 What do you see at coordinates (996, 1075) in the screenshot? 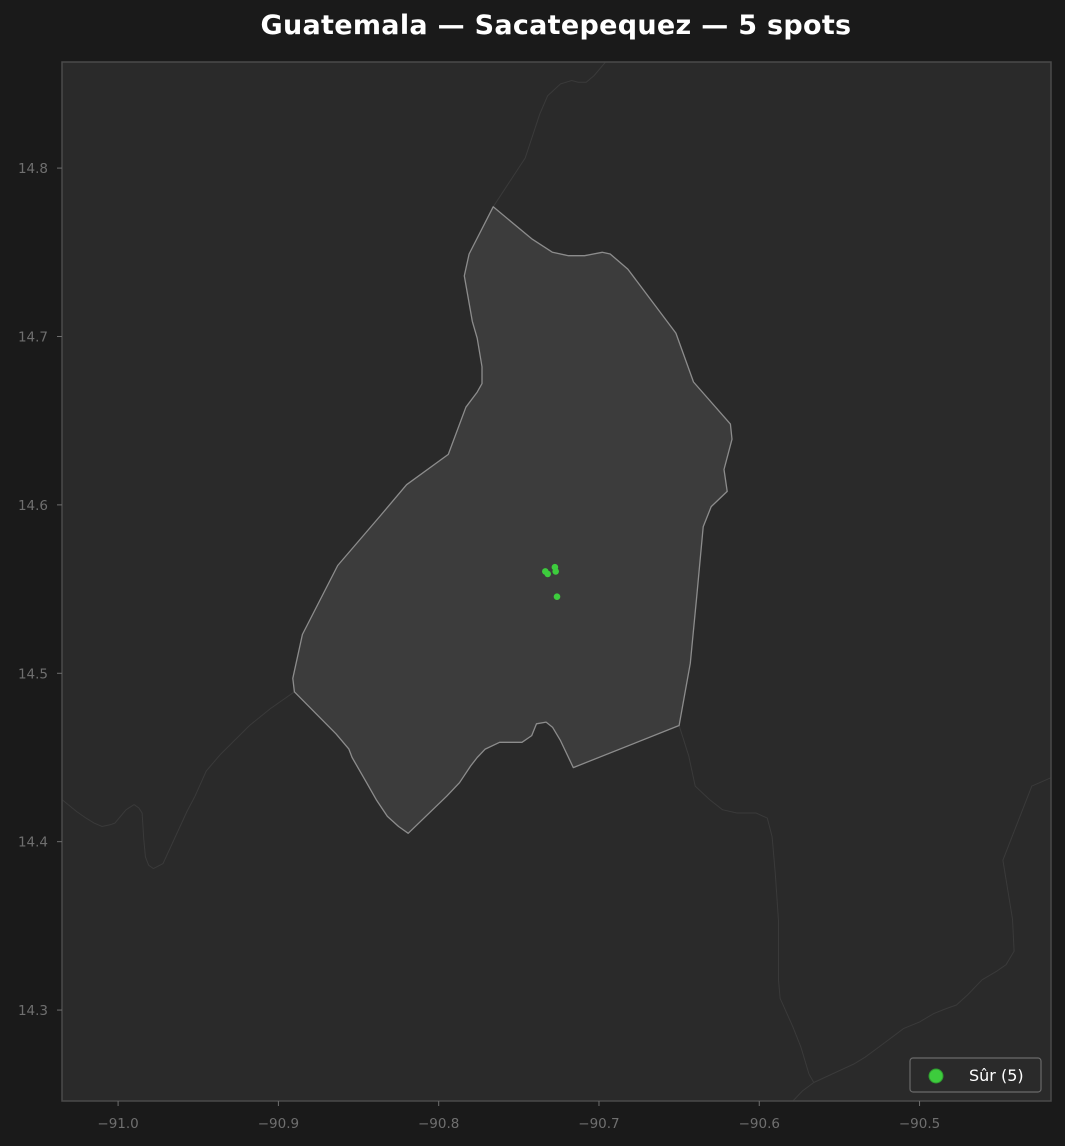
I see `legend-label-sur: Sûr (5)` at bounding box center [996, 1075].